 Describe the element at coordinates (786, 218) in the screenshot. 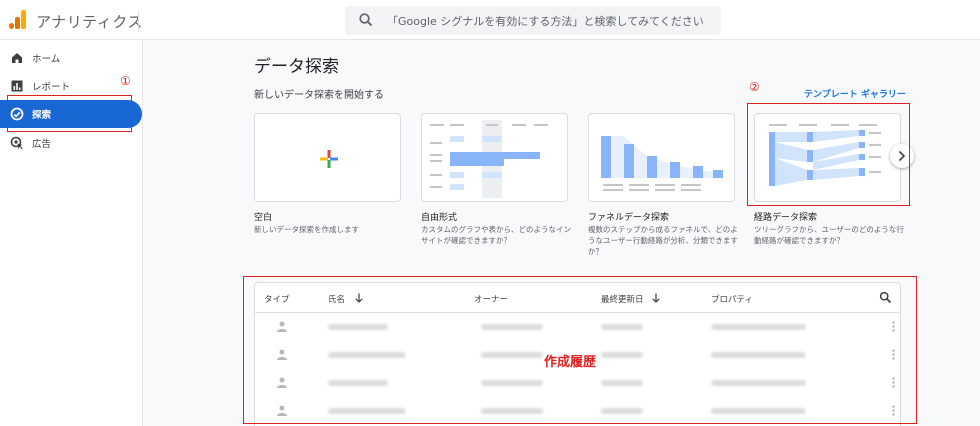

I see `template-name: 経路データ探索` at that location.